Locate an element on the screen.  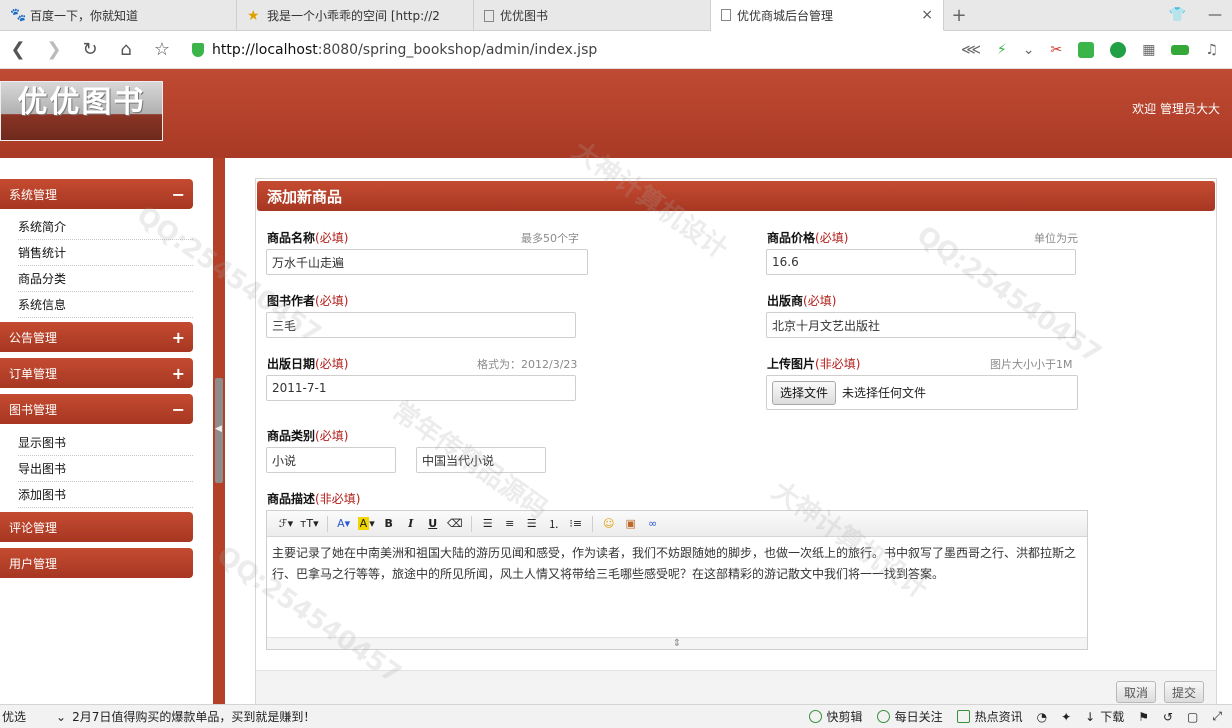
tab-title: 我是一个小乖乖的空间 [http://2 is located at coordinates (353, 16).